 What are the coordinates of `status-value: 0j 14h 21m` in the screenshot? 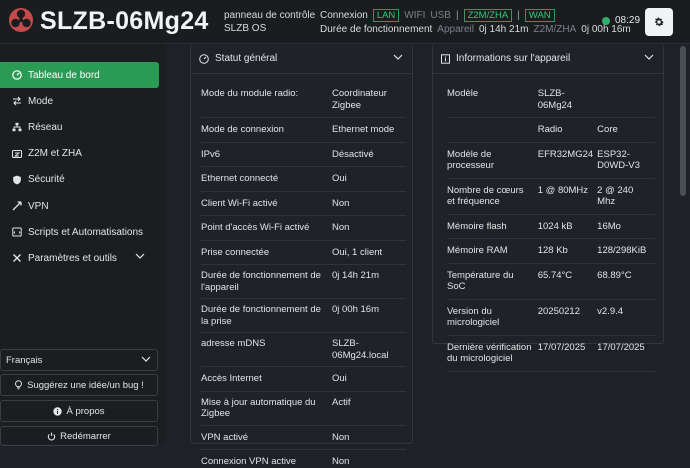 It's located at (369, 281).